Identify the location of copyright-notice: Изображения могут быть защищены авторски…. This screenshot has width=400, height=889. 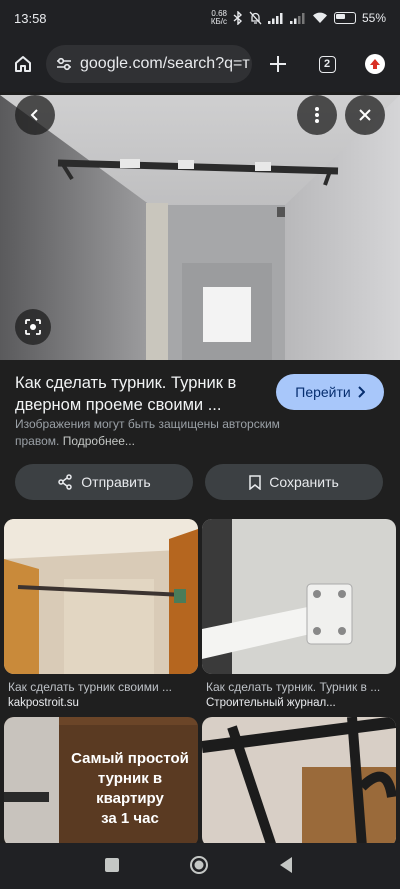
(147, 432).